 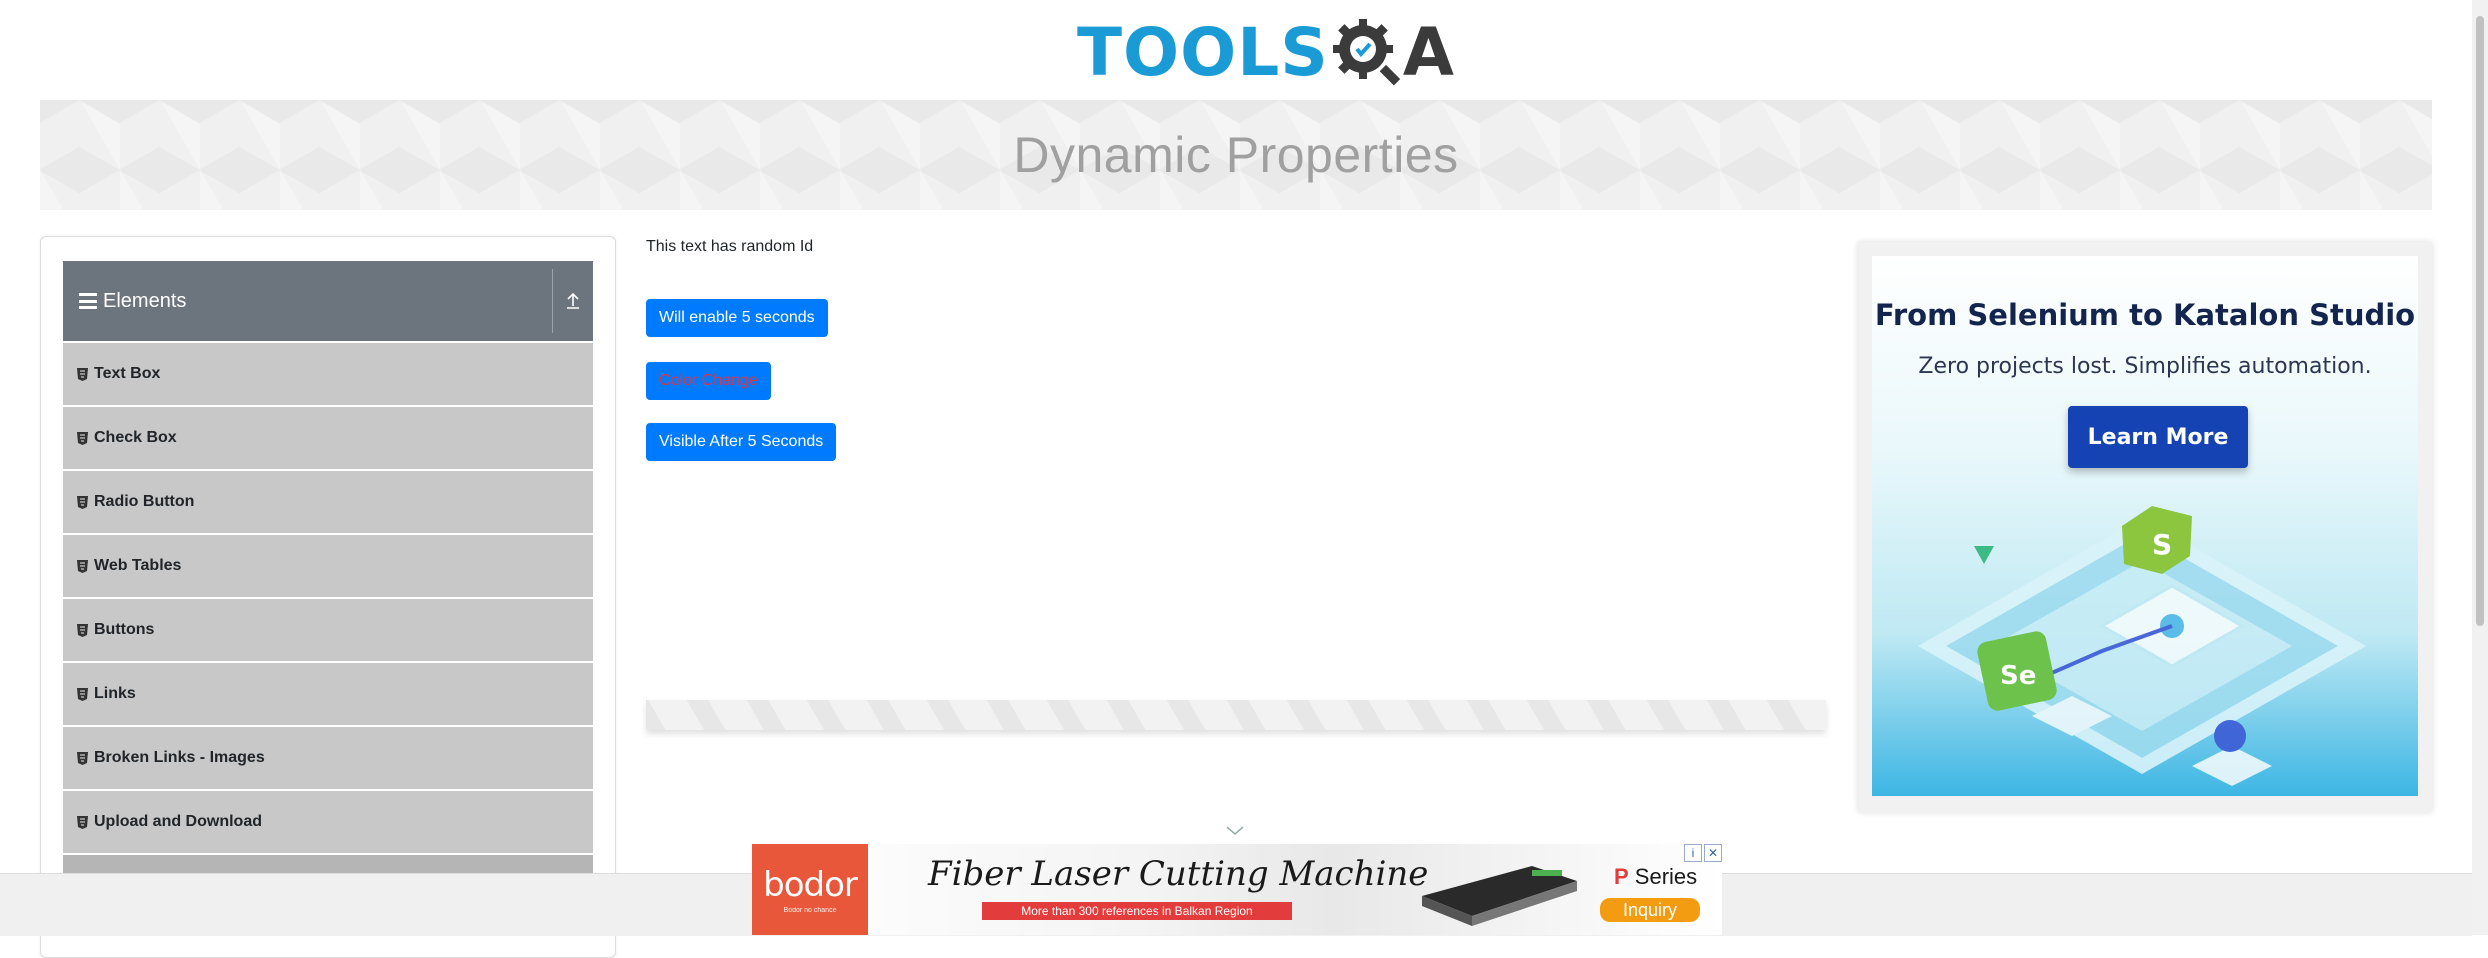 I want to click on laser-machine-image, so click(x=1499, y=896).